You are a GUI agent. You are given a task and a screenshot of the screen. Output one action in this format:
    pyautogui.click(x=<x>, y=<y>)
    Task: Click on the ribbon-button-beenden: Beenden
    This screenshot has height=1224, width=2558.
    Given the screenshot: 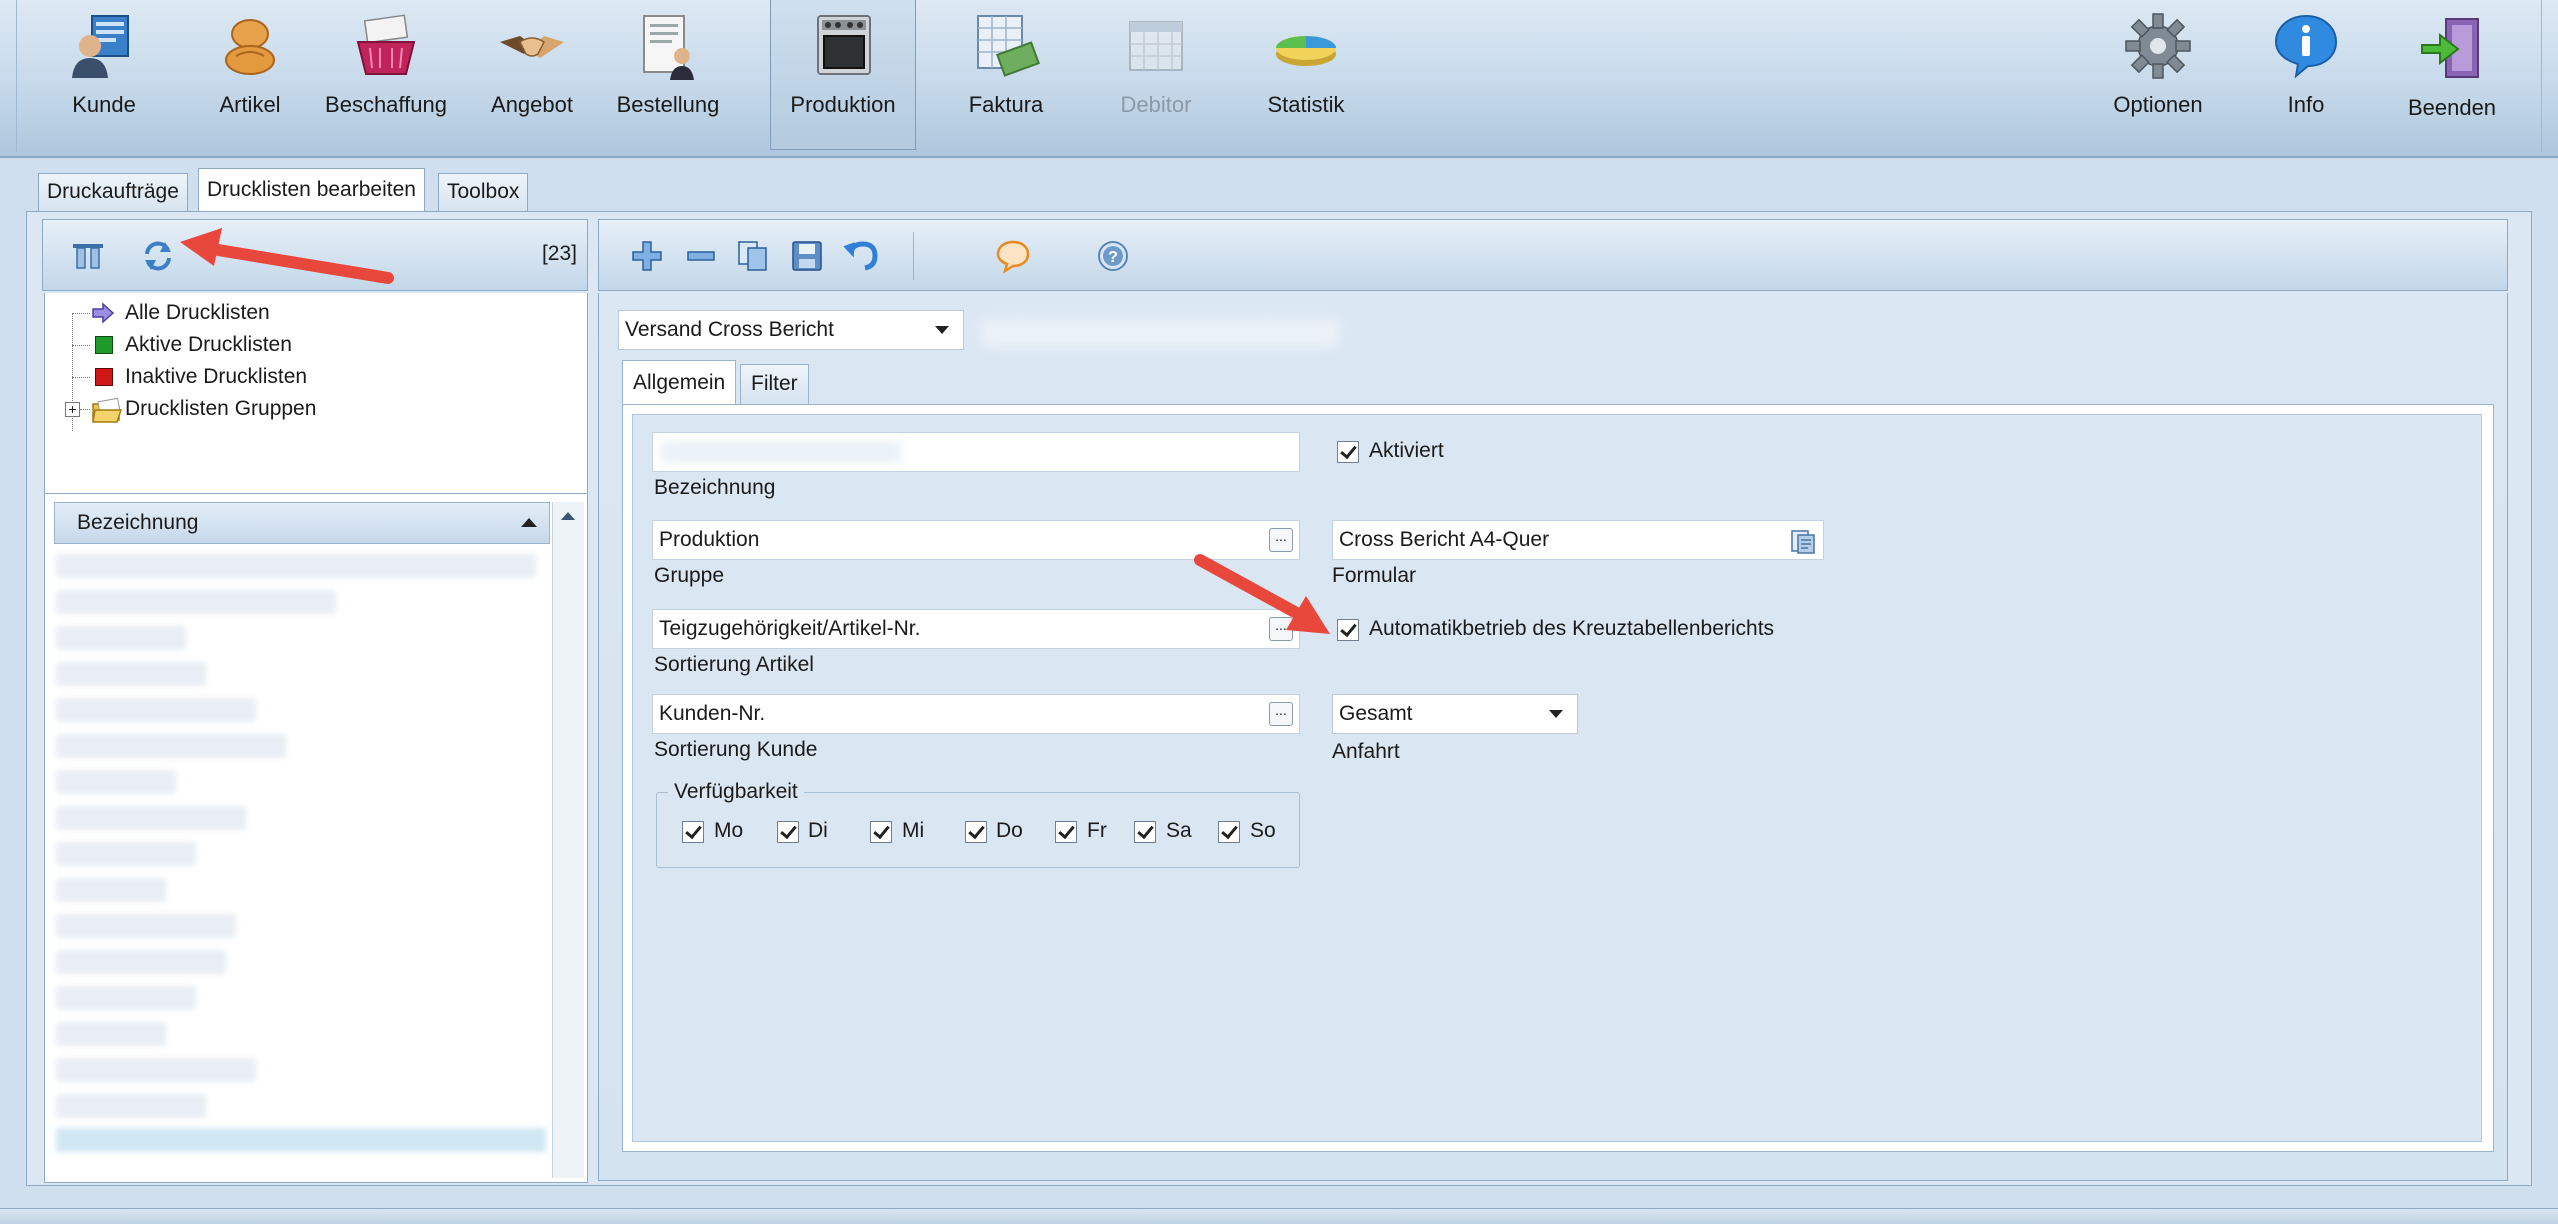 What is the action you would take?
    pyautogui.click(x=2452, y=78)
    